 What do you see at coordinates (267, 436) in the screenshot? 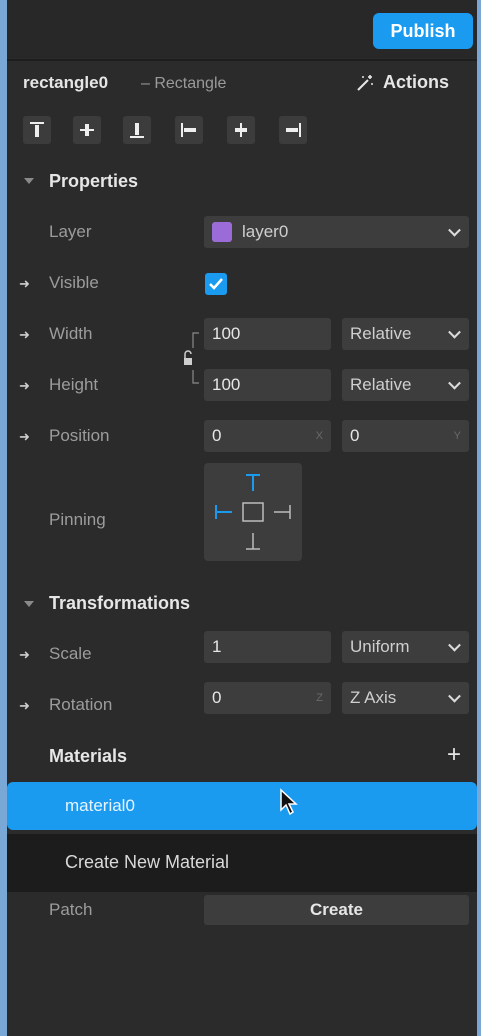
I see `position-x-input: 0 X` at bounding box center [267, 436].